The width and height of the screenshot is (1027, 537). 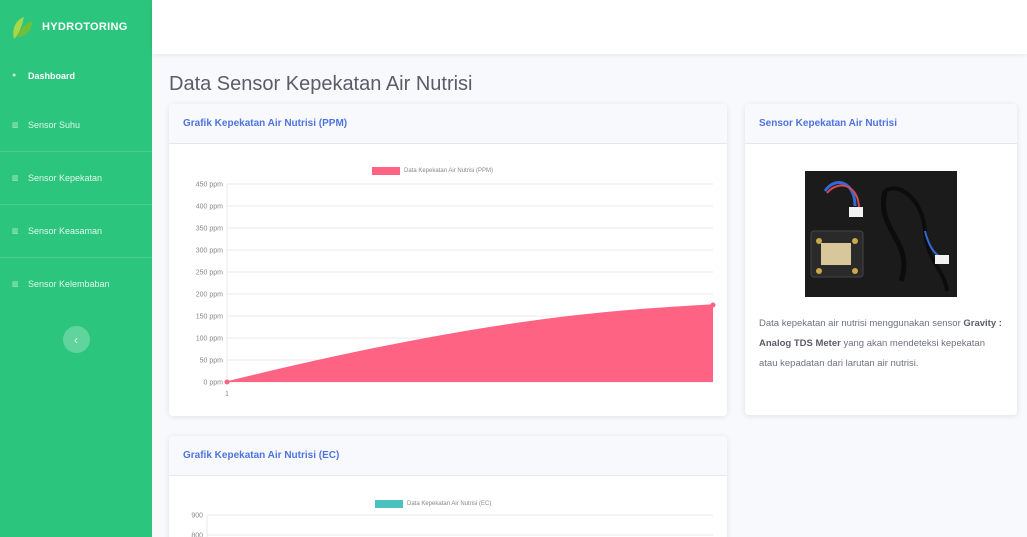 What do you see at coordinates (85, 27) in the screenshot?
I see `brand-name: HYDROTORING` at bounding box center [85, 27].